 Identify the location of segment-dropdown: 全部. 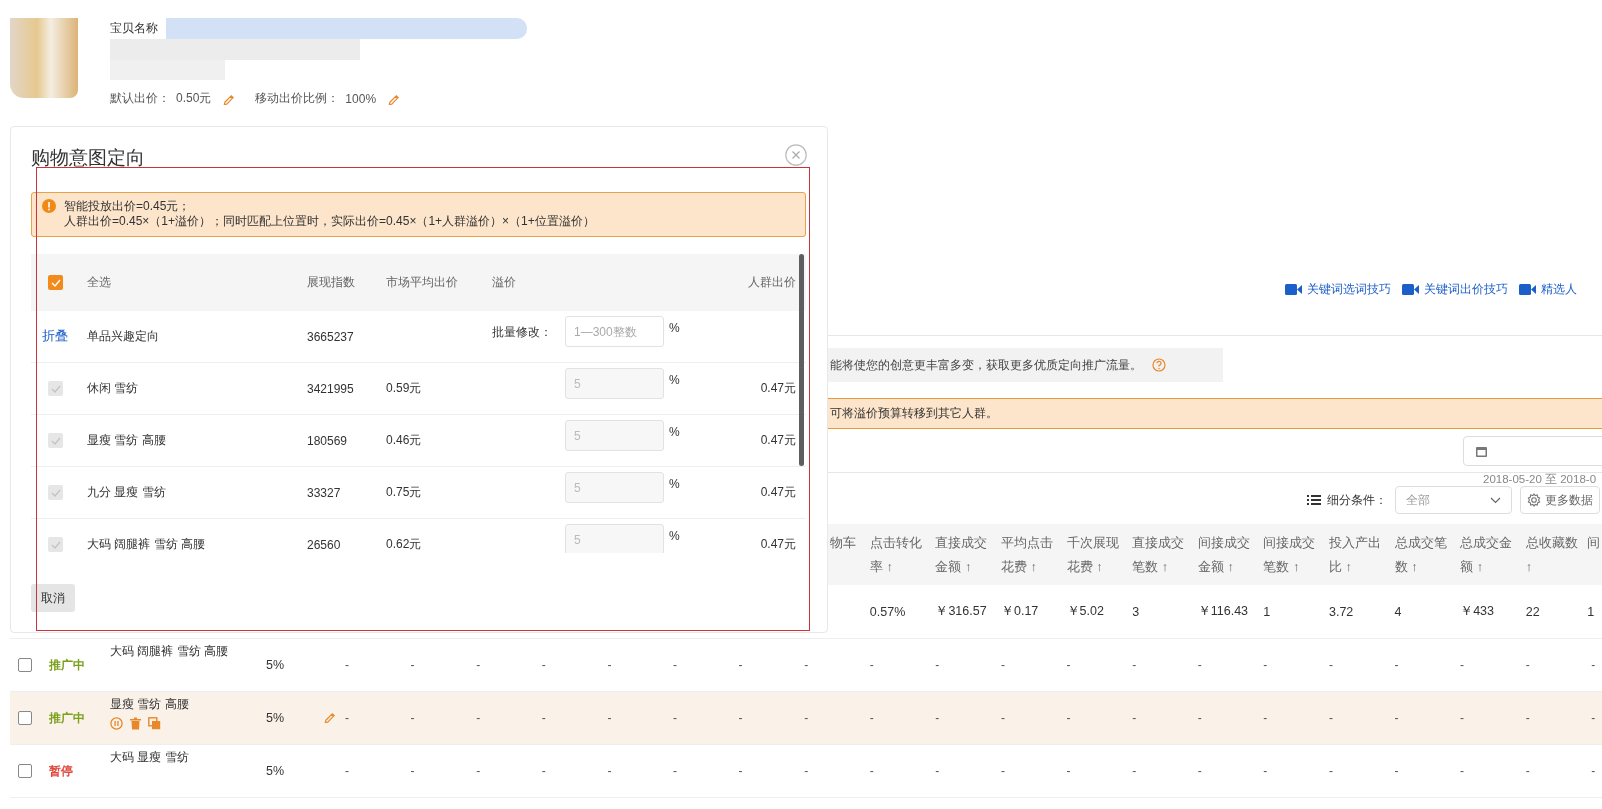
(1453, 500).